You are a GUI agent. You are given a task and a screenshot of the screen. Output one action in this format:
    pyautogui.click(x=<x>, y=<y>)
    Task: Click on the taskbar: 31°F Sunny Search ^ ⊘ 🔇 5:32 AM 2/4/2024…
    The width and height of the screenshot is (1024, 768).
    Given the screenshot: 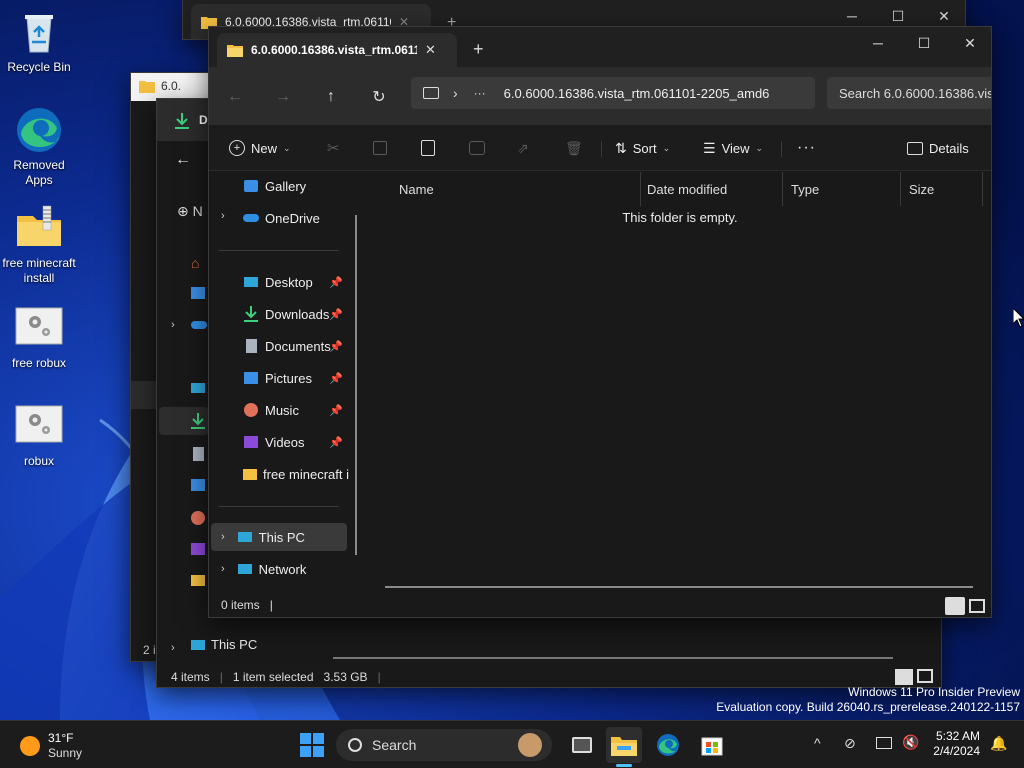 What is the action you would take?
    pyautogui.click(x=512, y=744)
    